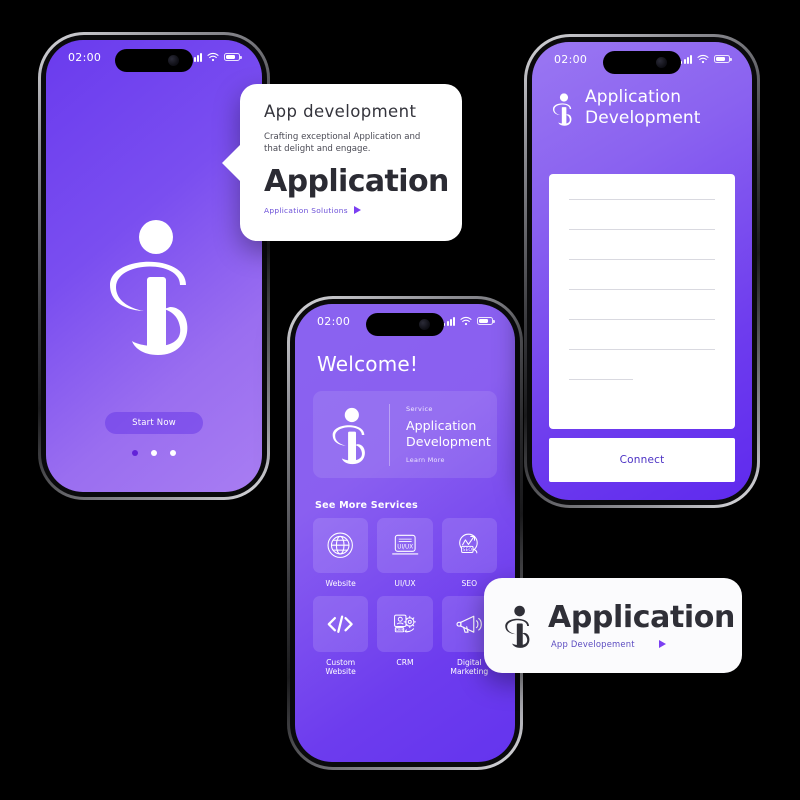 Image resolution: width=800 pixels, height=800 pixels. I want to click on svg-text: UI/UX, so click(405, 548).